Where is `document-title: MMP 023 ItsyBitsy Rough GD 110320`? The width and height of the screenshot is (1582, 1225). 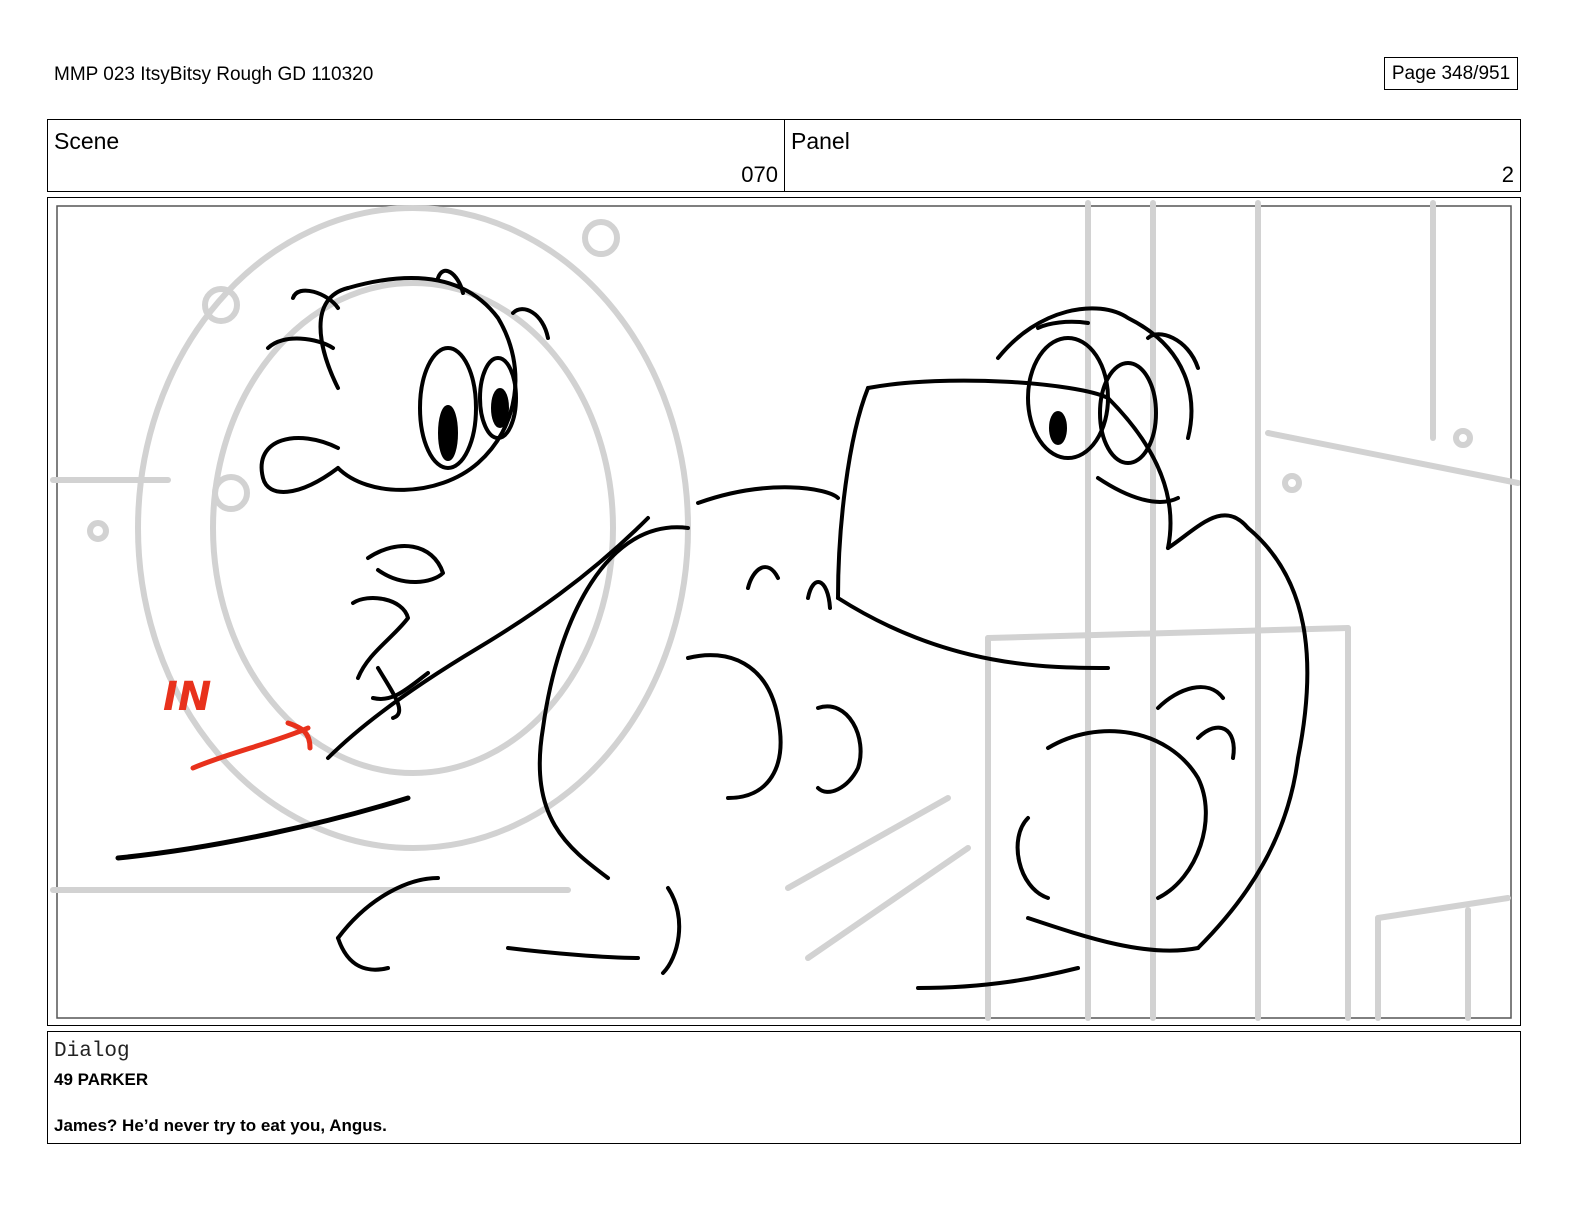 document-title: MMP 023 ItsyBitsy Rough GD 110320 is located at coordinates (214, 74).